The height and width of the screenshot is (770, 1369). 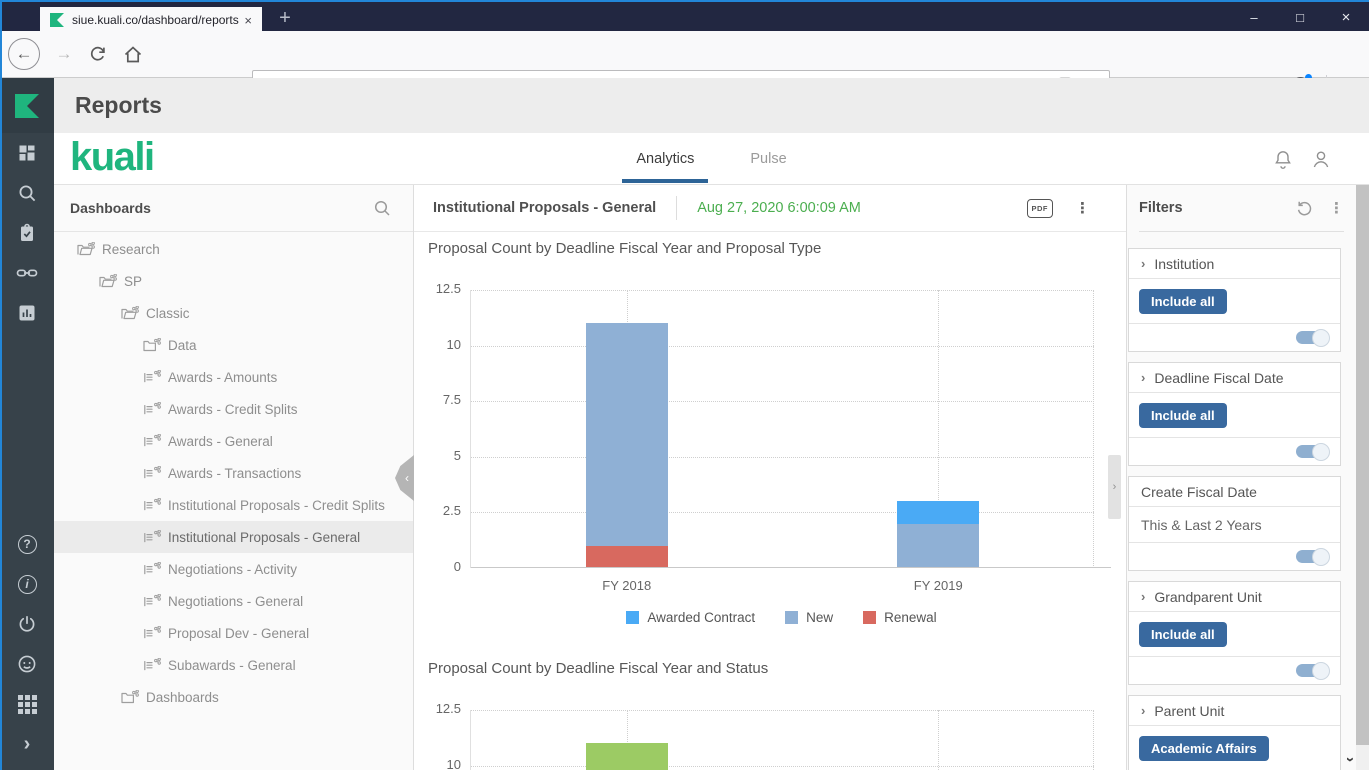 I want to click on tab-close-icon: ×, so click(x=248, y=20).